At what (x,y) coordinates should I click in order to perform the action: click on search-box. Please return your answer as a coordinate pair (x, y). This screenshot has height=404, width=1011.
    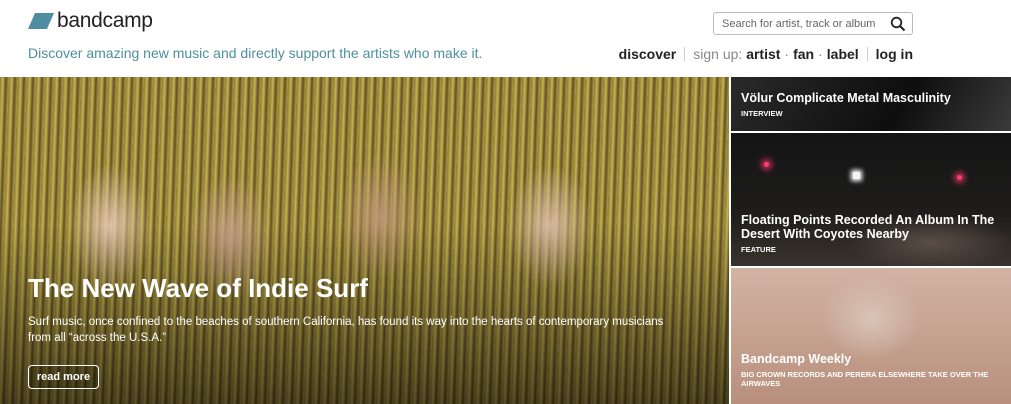
    Looking at the image, I should click on (813, 23).